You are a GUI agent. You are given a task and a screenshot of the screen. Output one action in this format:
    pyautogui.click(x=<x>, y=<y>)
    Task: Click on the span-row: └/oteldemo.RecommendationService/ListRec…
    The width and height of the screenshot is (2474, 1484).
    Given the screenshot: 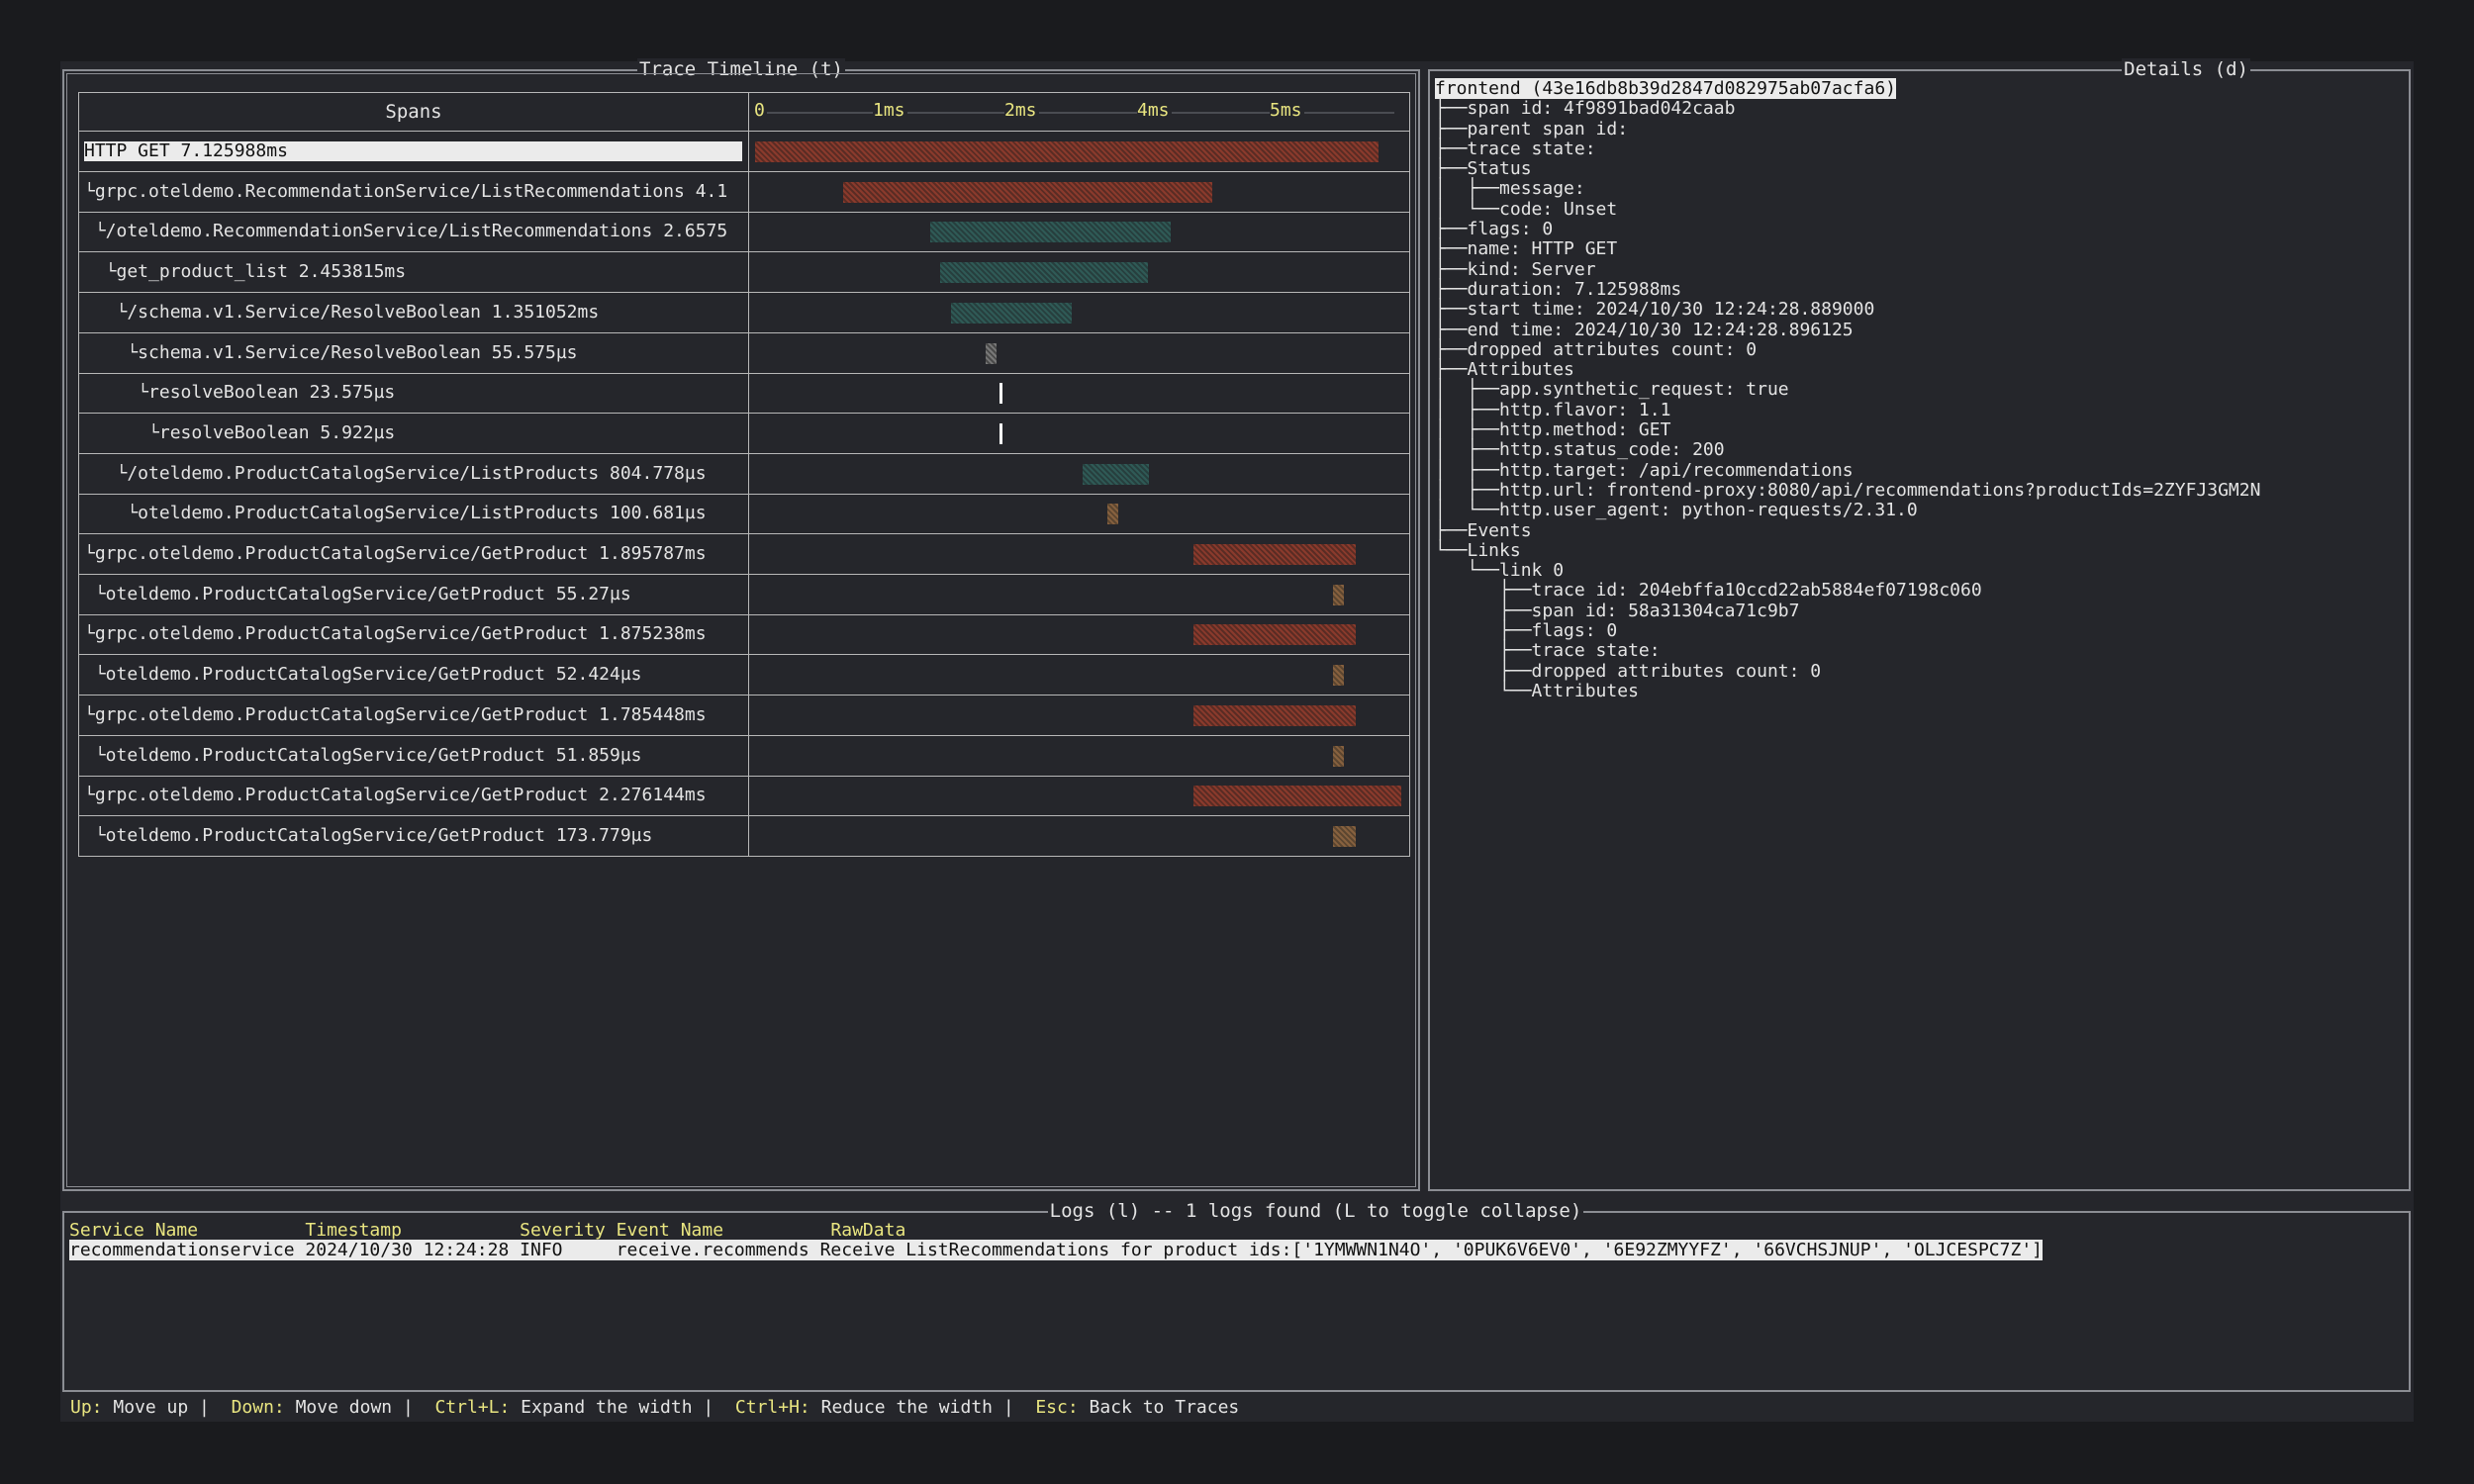 What is the action you would take?
    pyautogui.click(x=744, y=232)
    